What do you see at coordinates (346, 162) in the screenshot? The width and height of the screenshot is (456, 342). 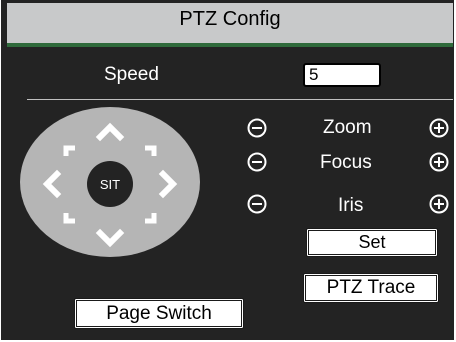 I see `focus-label: Focus` at bounding box center [346, 162].